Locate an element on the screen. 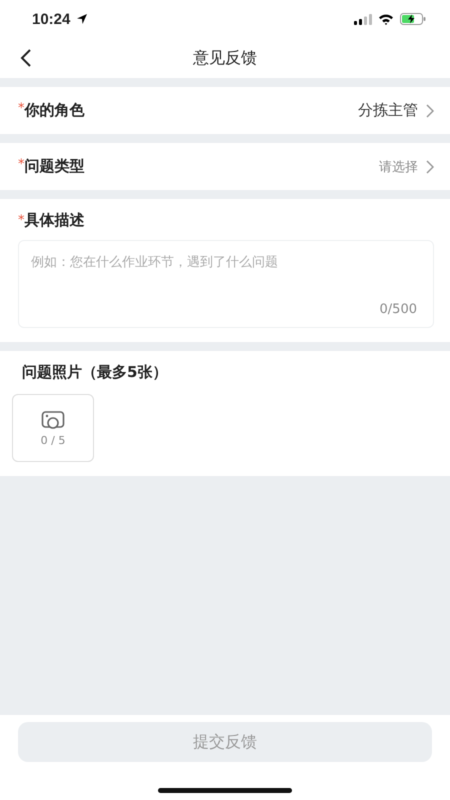 The width and height of the screenshot is (450, 800). field-placeholder: 例如：您在什么作业环节，遇到了什么问题 is located at coordinates (154, 262).